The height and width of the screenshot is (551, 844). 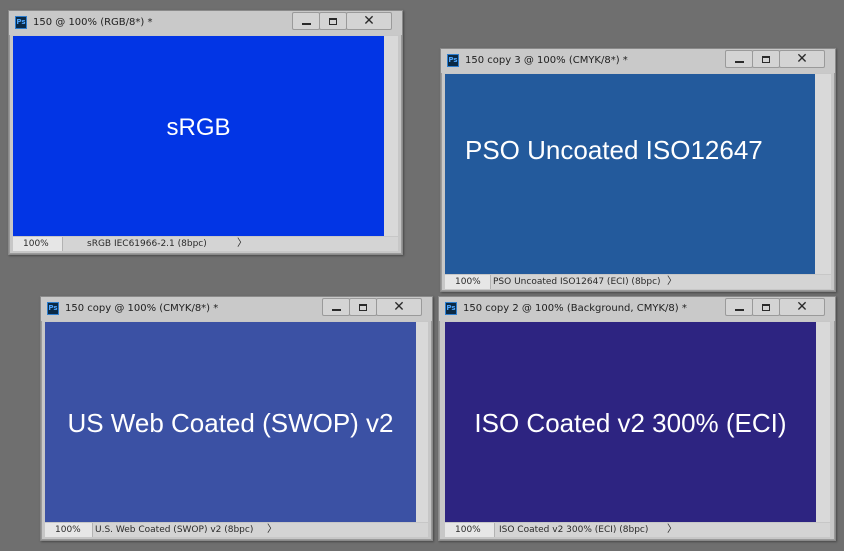 I want to click on canvas-text: ISO Coated v2 300% (ECI), so click(x=630, y=422).